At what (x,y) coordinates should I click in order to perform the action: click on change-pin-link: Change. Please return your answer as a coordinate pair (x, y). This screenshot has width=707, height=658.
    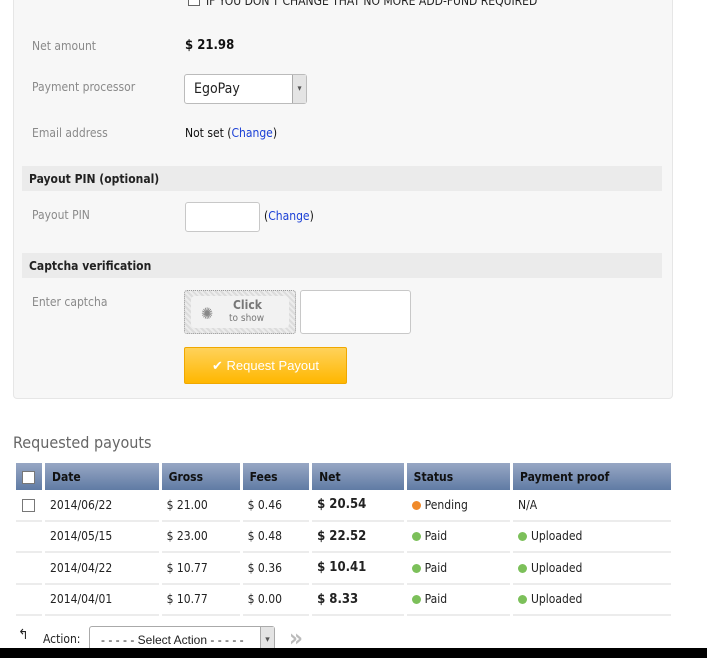
    Looking at the image, I should click on (288, 216).